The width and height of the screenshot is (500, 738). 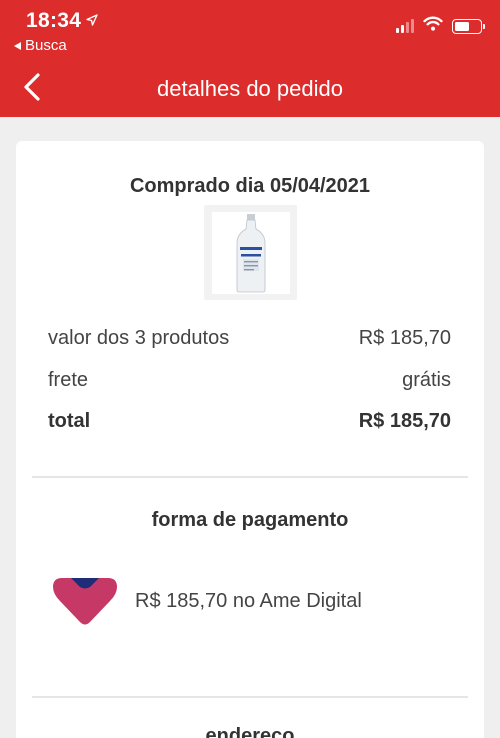 I want to click on shipping-value: grátis, so click(x=426, y=380).